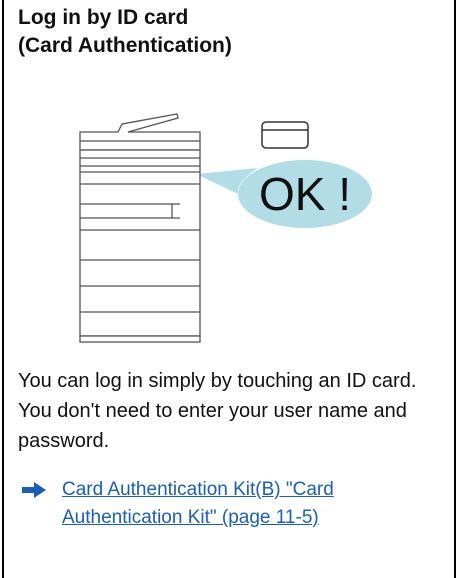 The image size is (466, 578). What do you see at coordinates (103, 17) in the screenshot?
I see `heading-line-1: Log in by ID card` at bounding box center [103, 17].